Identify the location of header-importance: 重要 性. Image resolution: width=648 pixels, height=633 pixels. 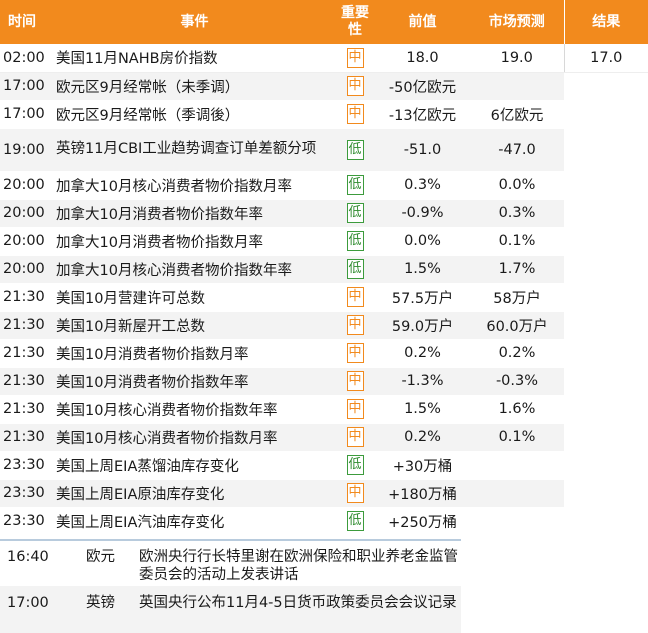
(355, 22).